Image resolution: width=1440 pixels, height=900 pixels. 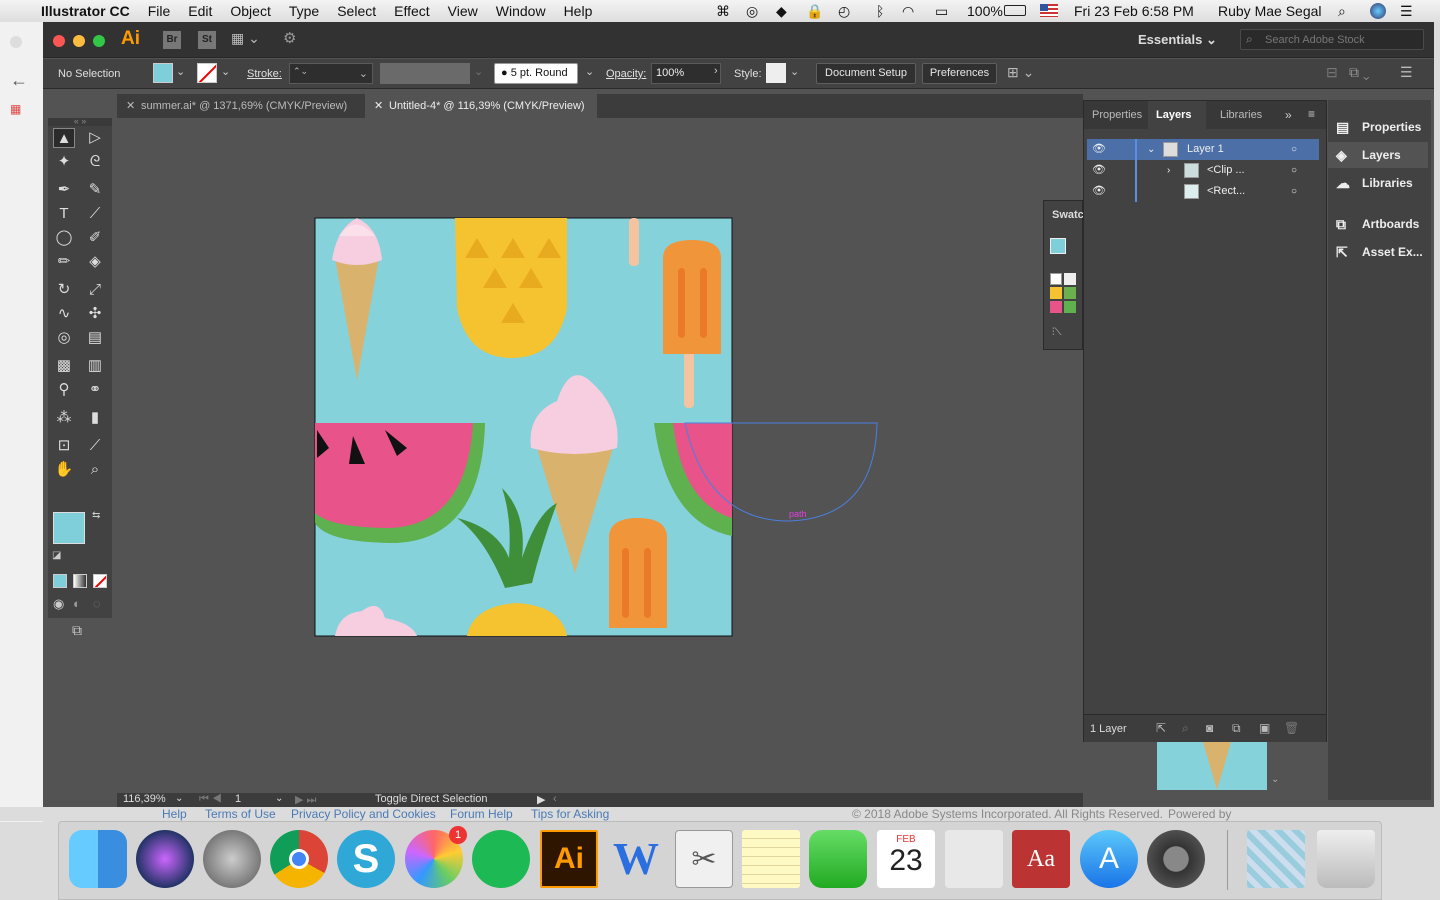 I want to click on collapse-panel-icon: », so click(x=1288, y=115).